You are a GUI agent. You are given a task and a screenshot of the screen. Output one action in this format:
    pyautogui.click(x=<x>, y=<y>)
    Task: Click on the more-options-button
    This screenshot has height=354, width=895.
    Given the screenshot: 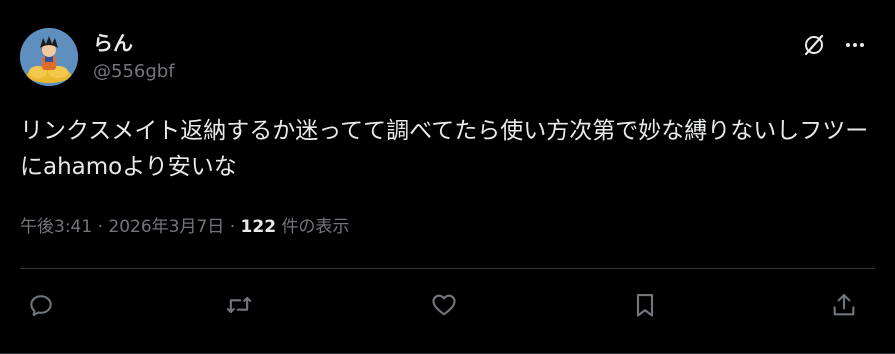 What is the action you would take?
    pyautogui.click(x=855, y=45)
    